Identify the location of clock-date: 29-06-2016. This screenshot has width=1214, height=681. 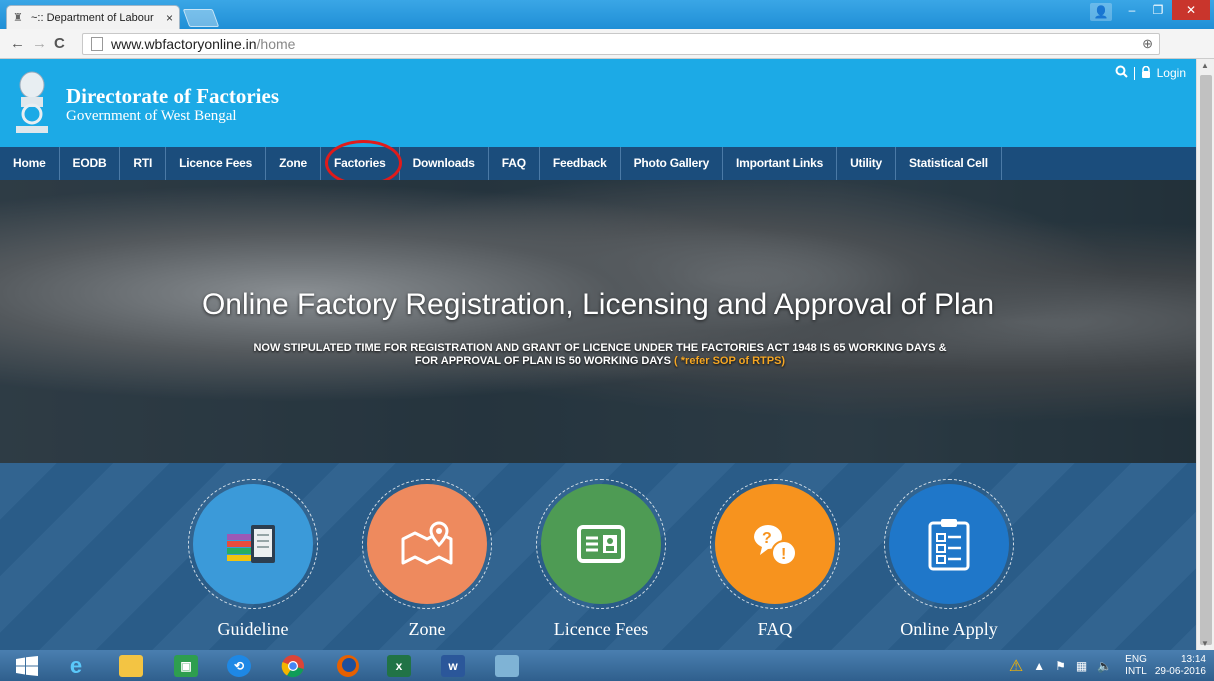
(1180, 671).